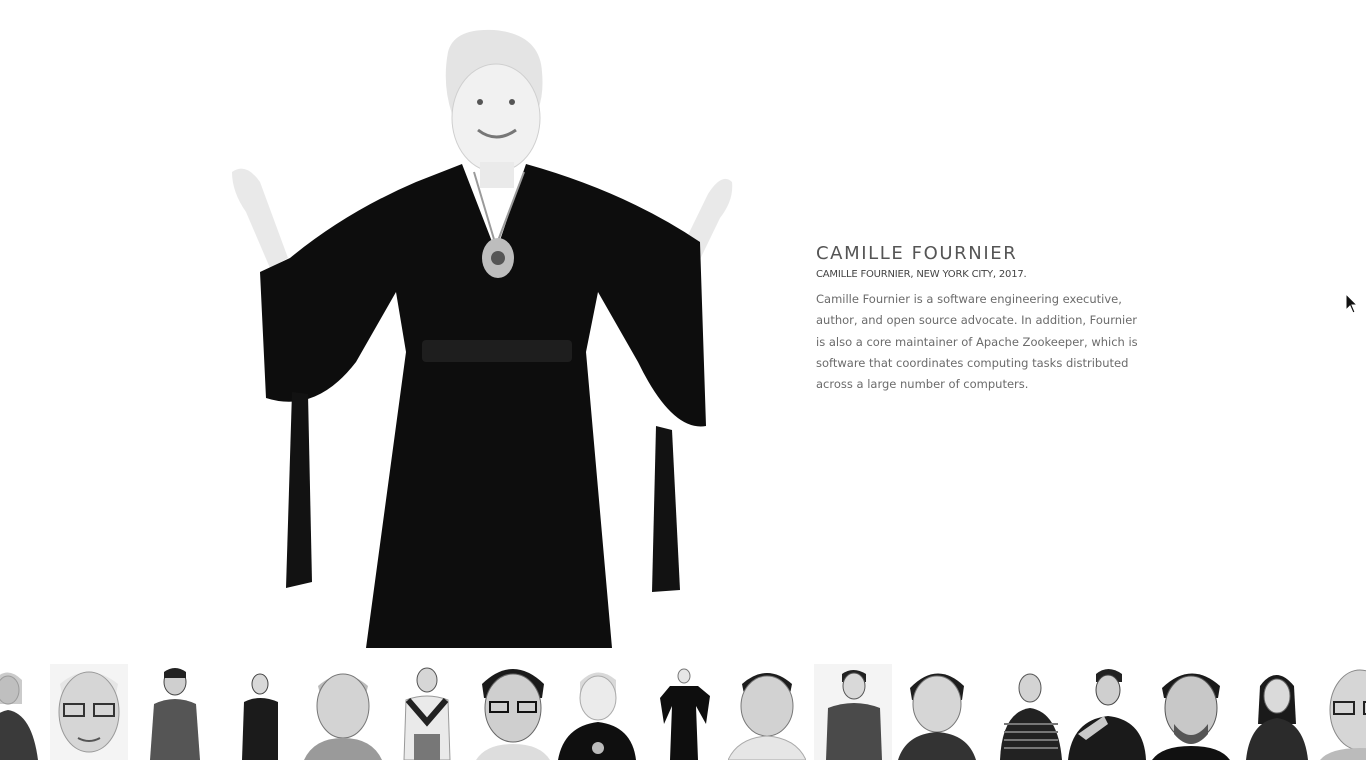 The width and height of the screenshot is (1366, 768). Describe the element at coordinates (1352, 303) in the screenshot. I see `mouse-cursor-icon` at that location.